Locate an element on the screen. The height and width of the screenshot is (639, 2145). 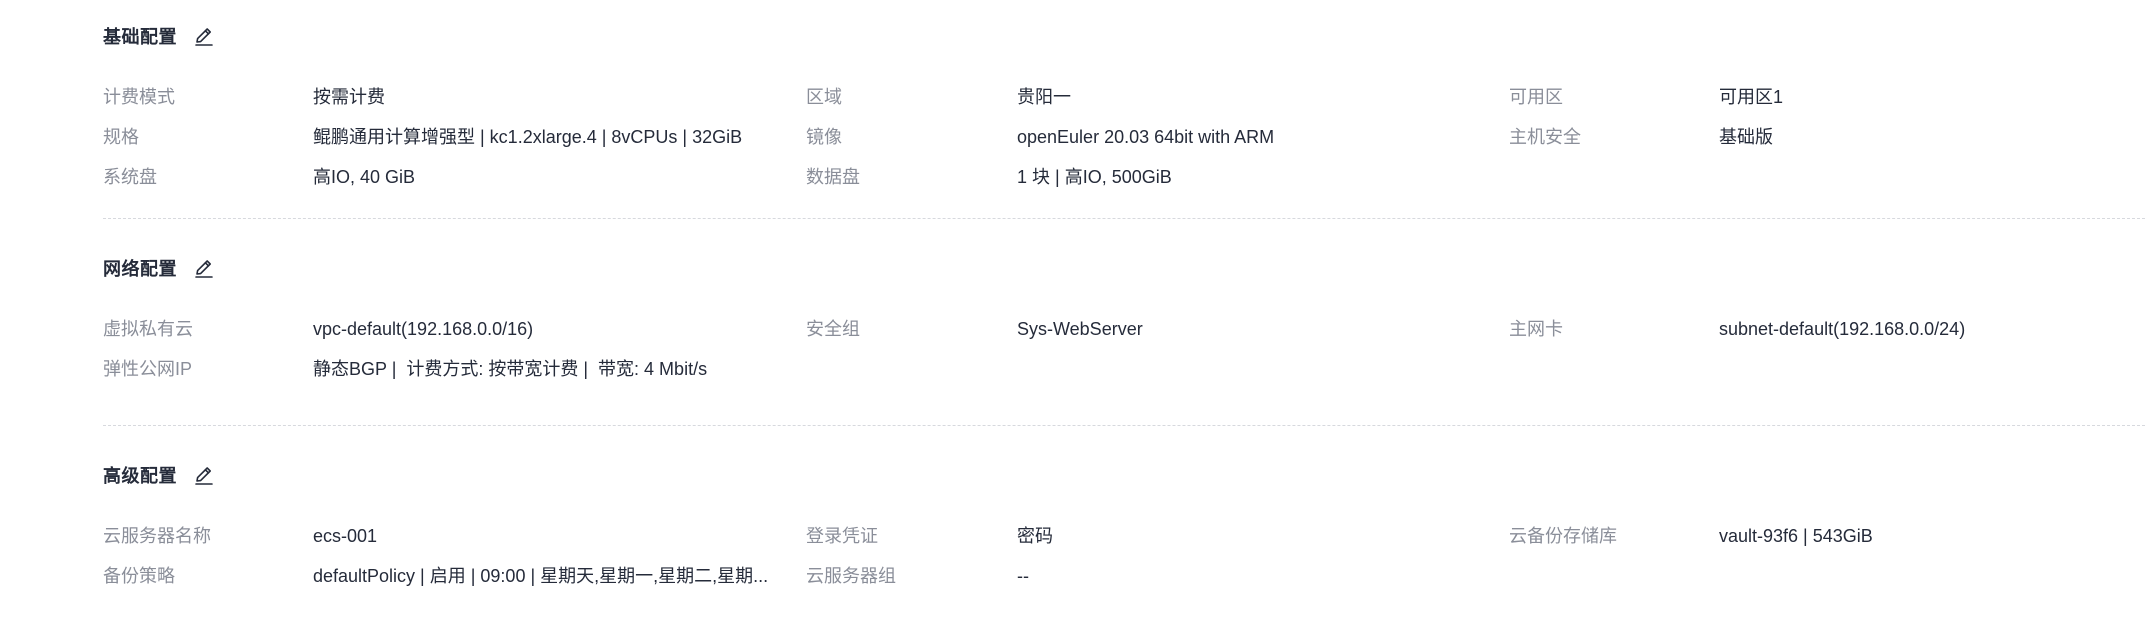
backup-vault-label: 云备份存储库 is located at coordinates (1563, 536).